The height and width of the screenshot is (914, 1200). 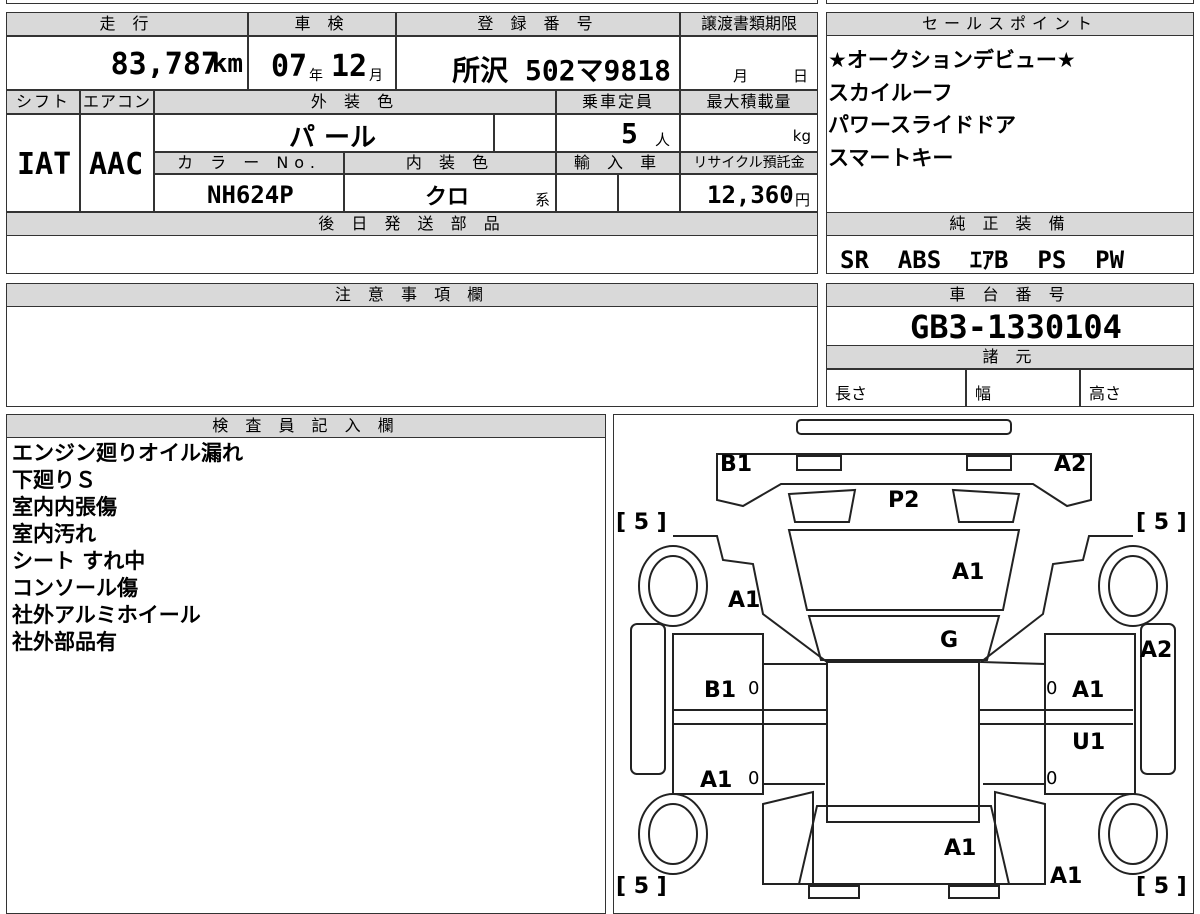 What do you see at coordinates (960, 848) in the screenshot?
I see `mark-a1-roof: A1` at bounding box center [960, 848].